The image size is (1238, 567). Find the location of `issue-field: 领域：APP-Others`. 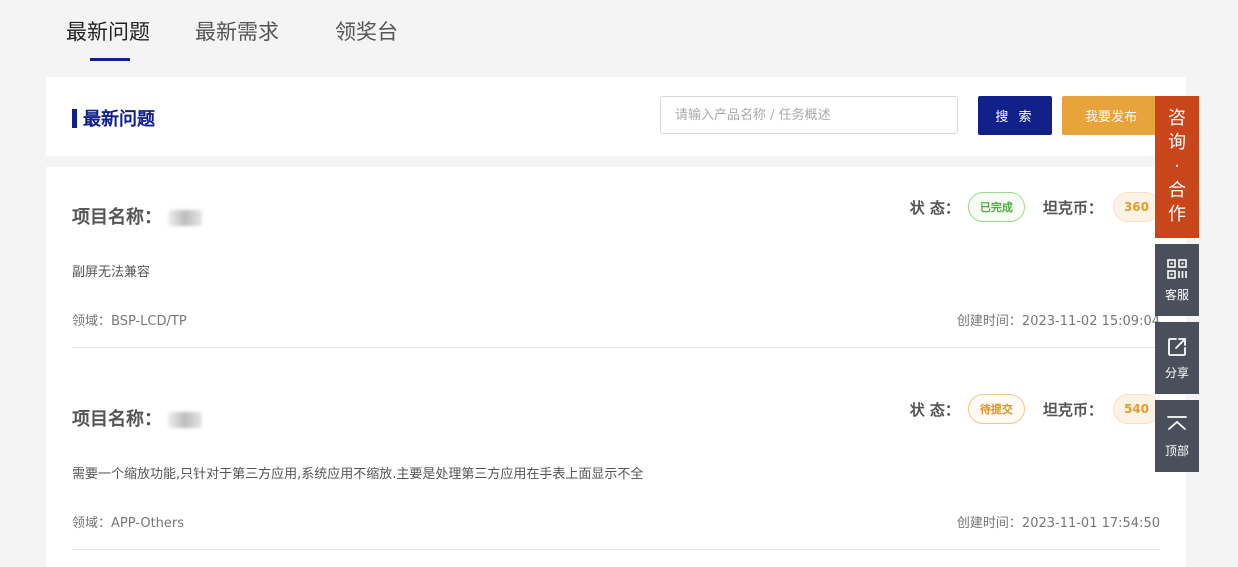

issue-field: 领域：APP-Others is located at coordinates (128, 523).